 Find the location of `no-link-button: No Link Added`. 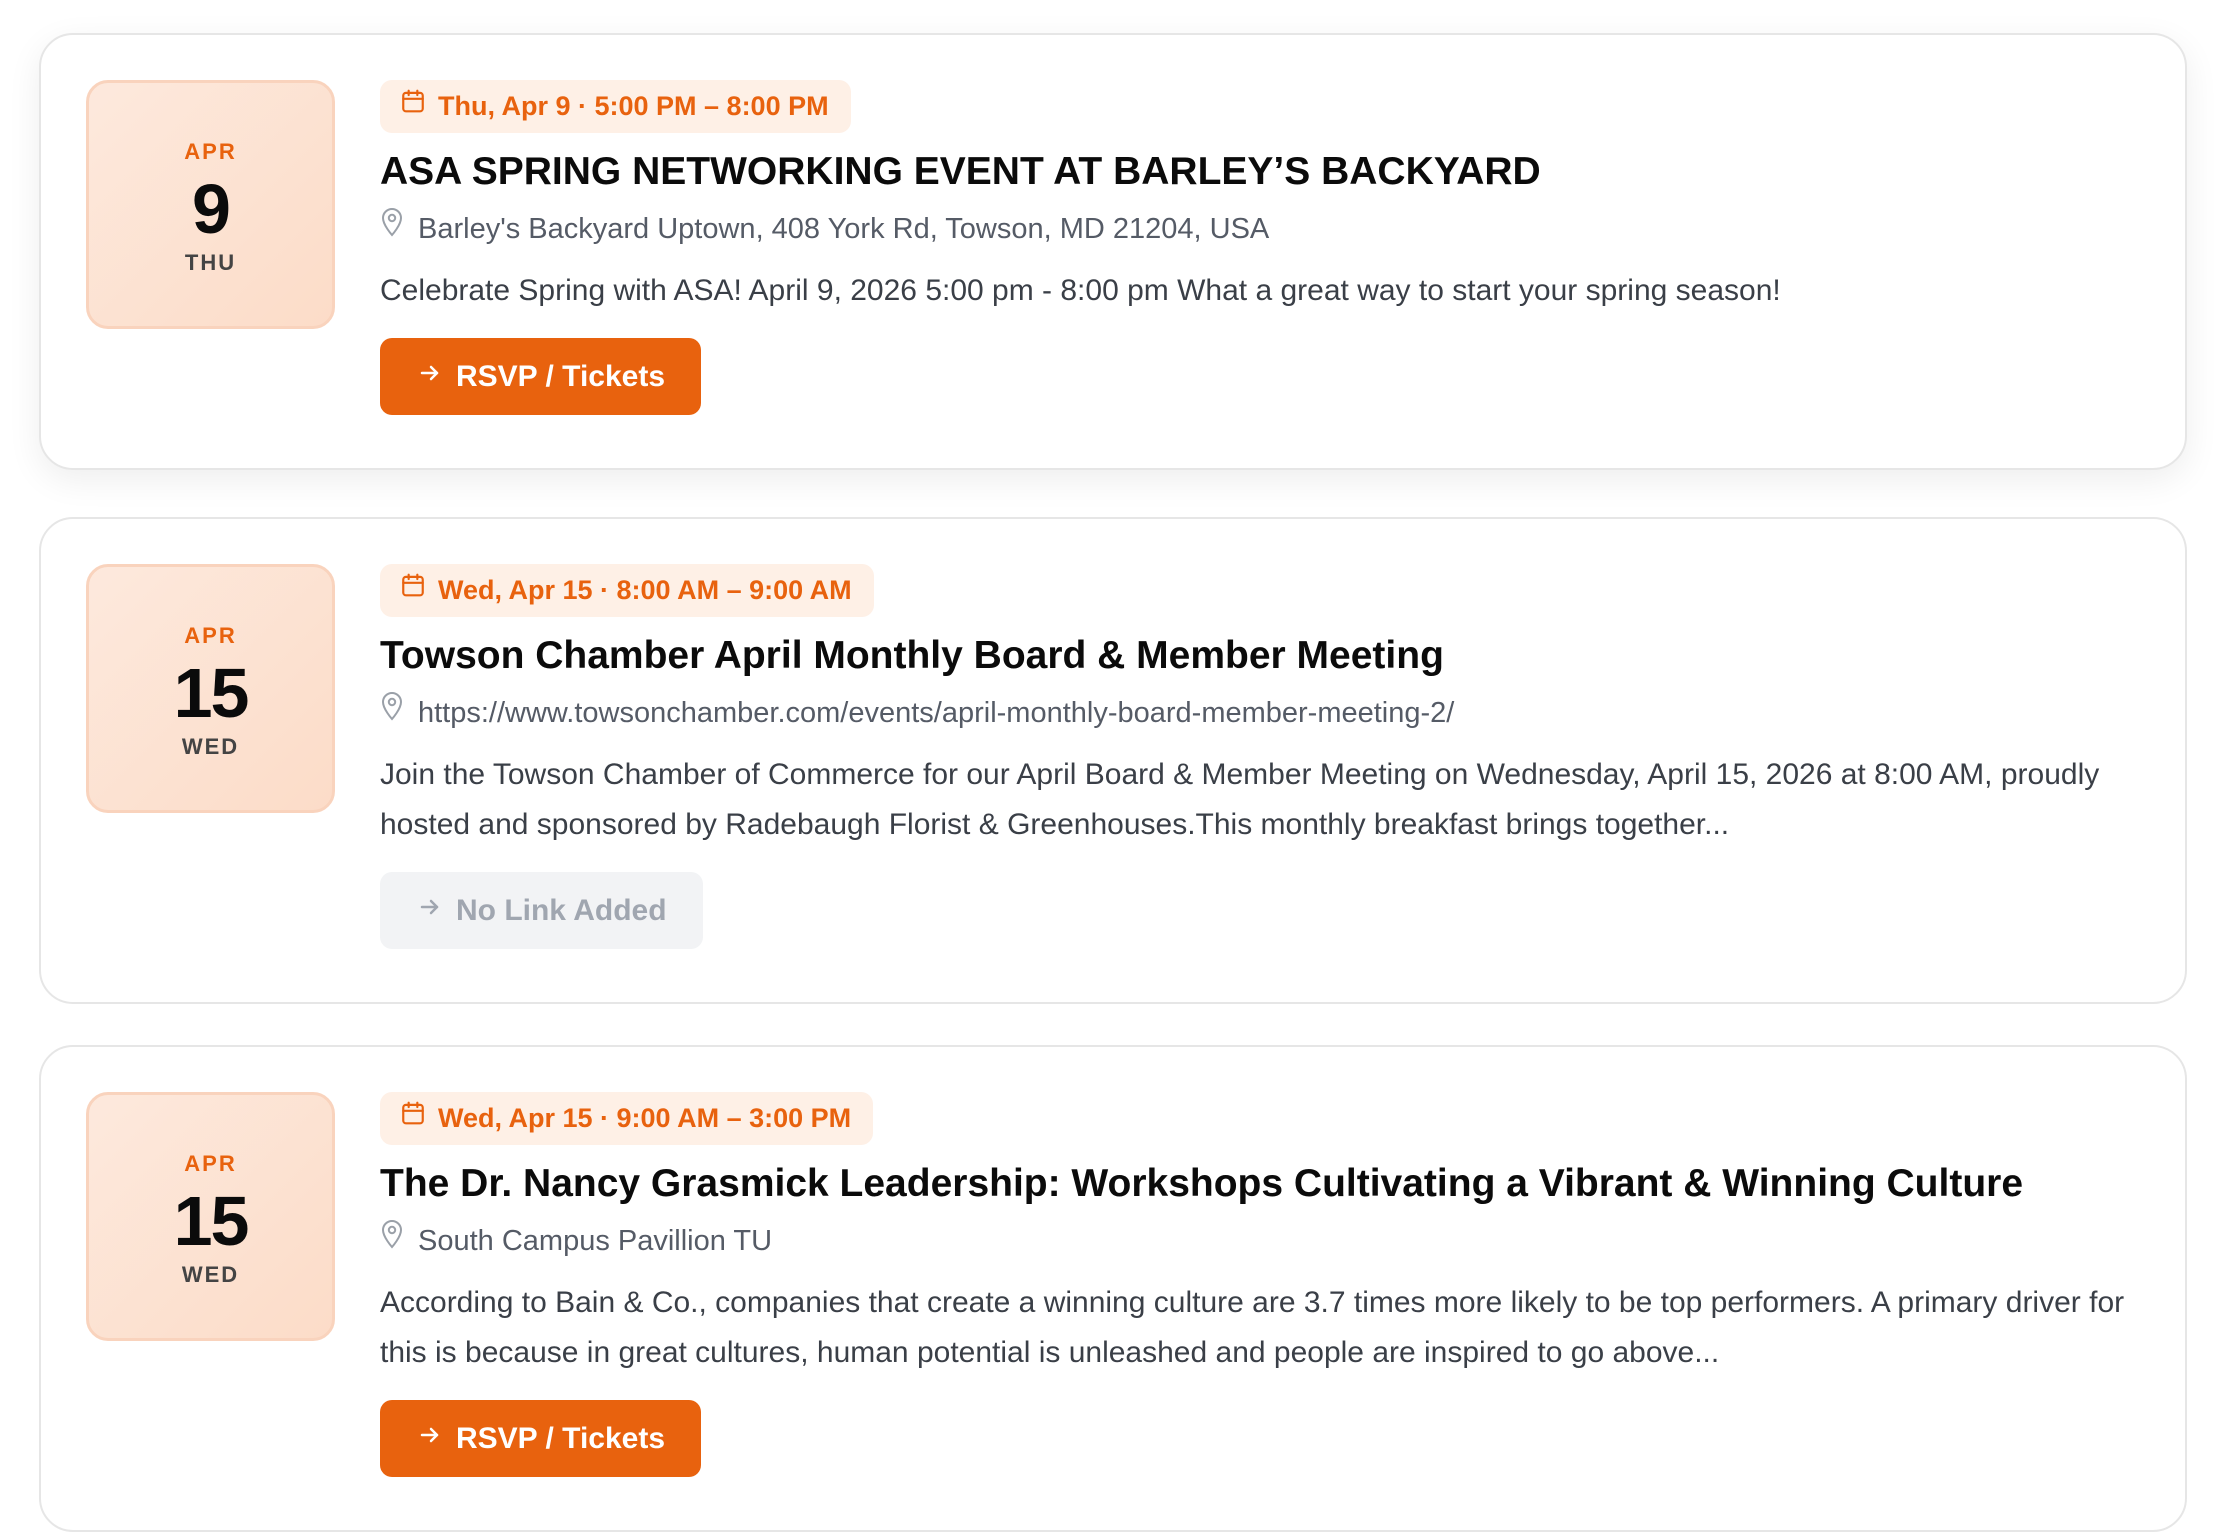

no-link-button: No Link Added is located at coordinates (541, 910).